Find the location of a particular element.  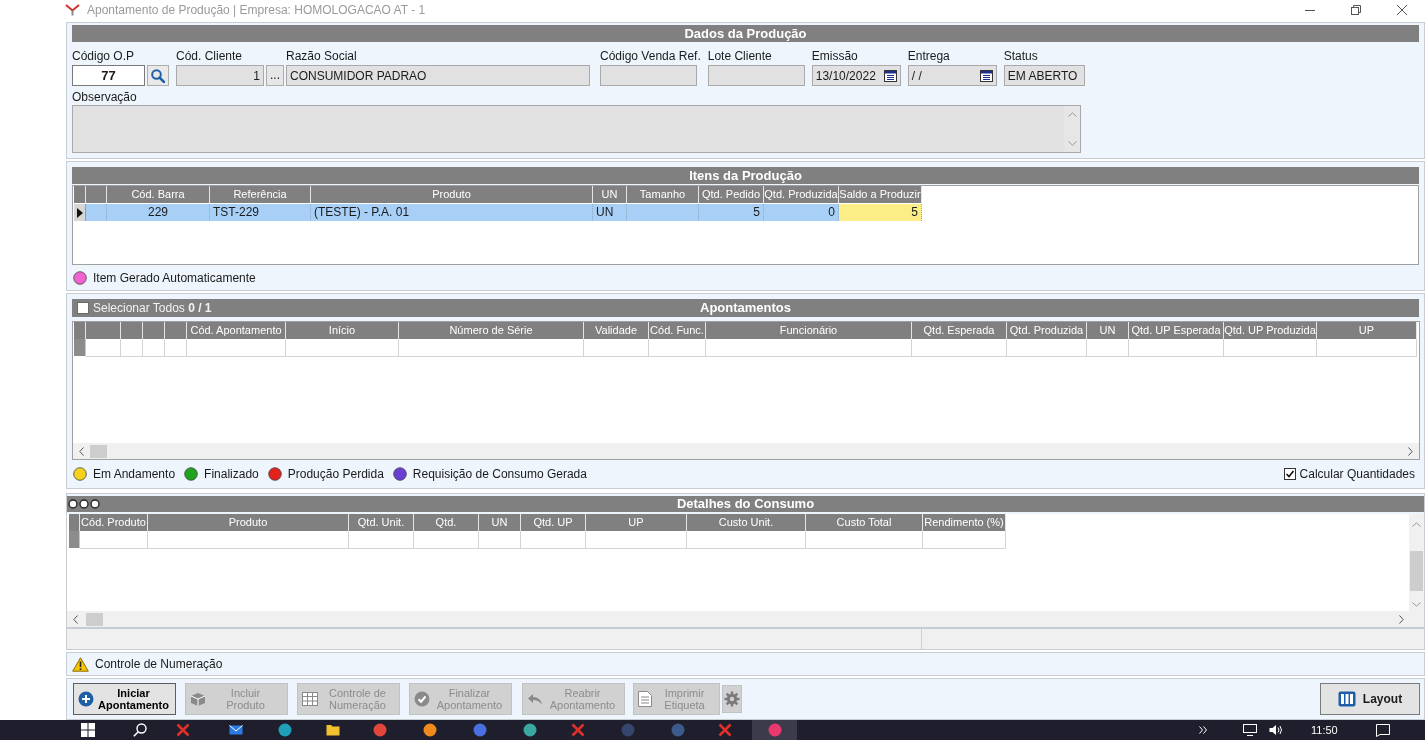

column-header: Rendimento (%) is located at coordinates (964, 522).